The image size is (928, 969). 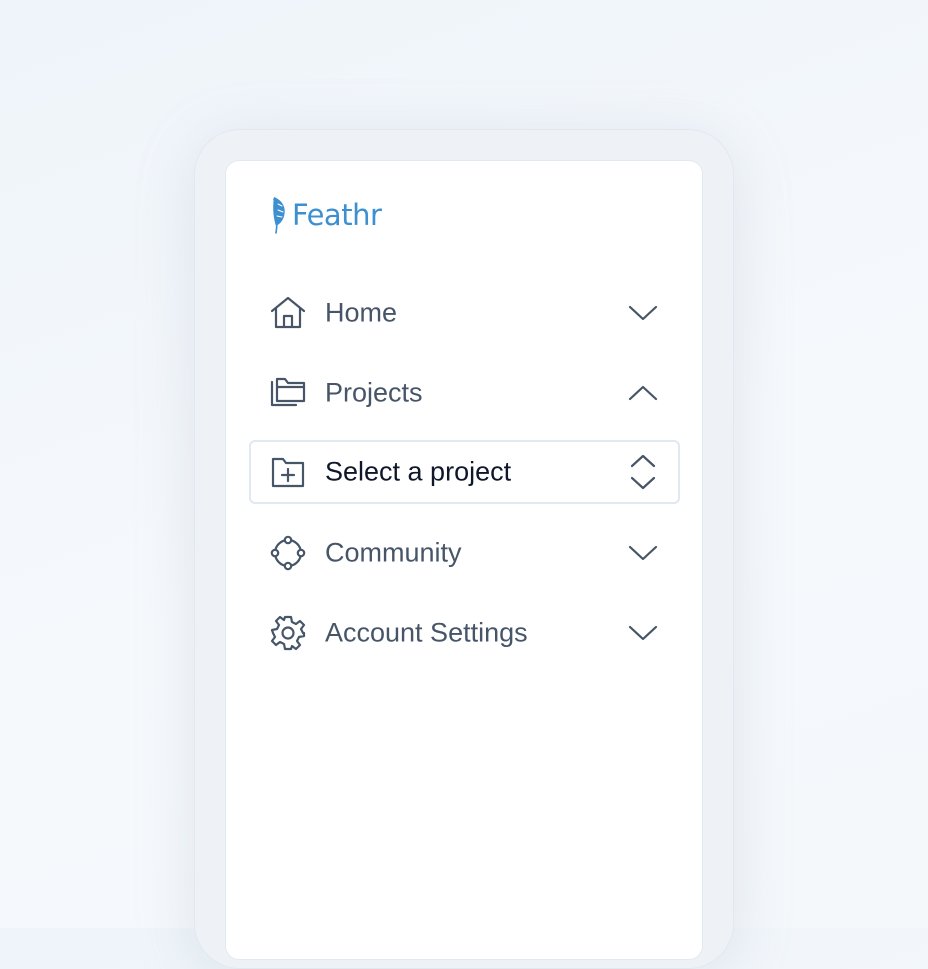 What do you see at coordinates (337, 215) in the screenshot?
I see `app-name: Feathr` at bounding box center [337, 215].